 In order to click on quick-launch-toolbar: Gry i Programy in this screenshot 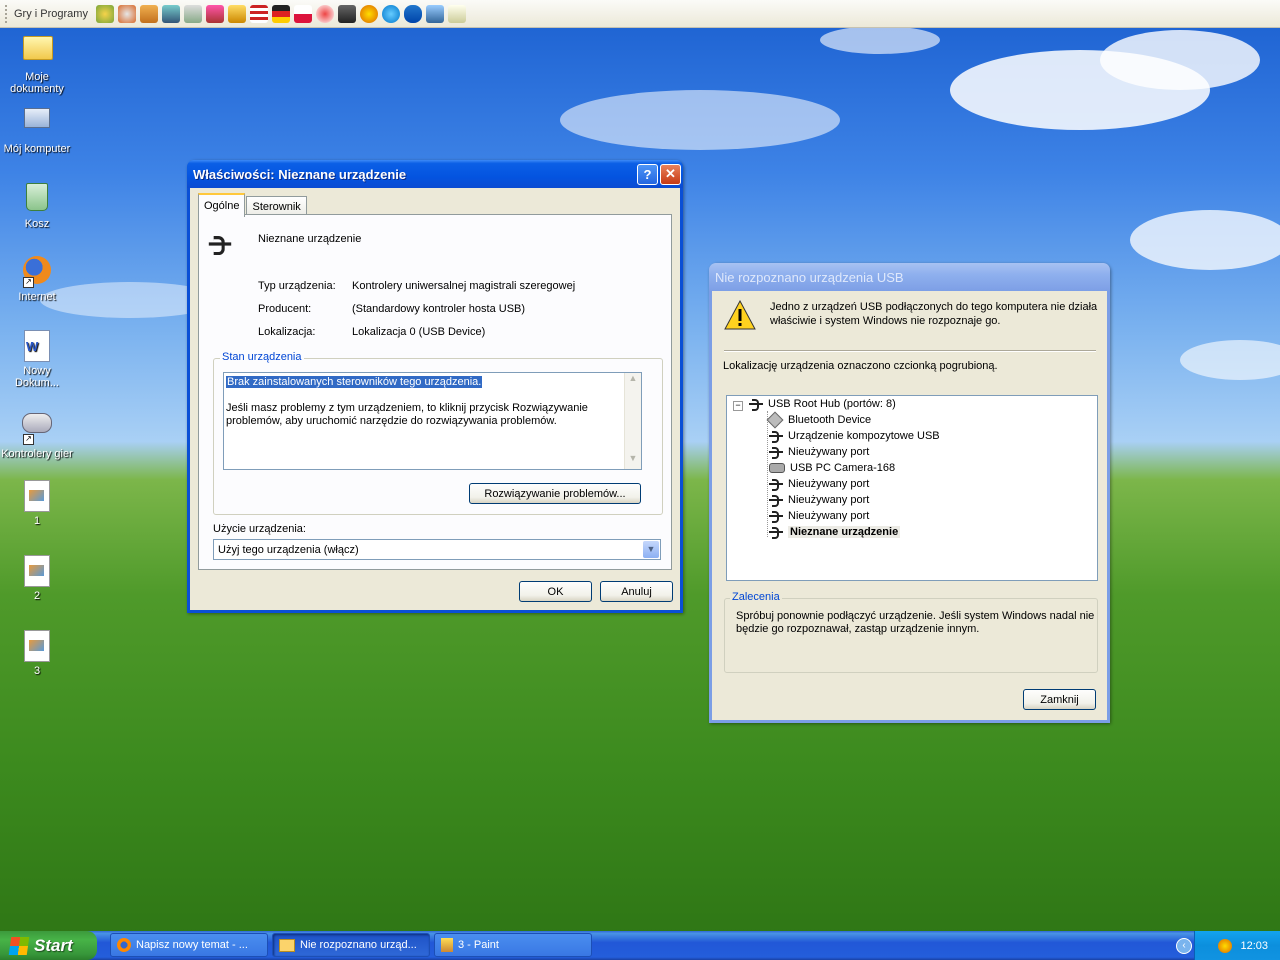, I will do `click(640, 14)`.